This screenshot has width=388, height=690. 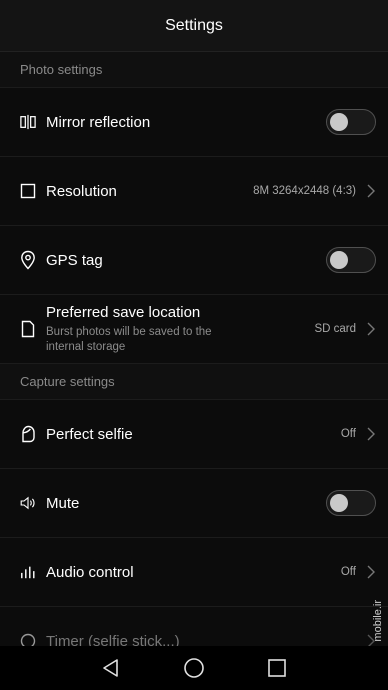 What do you see at coordinates (335, 329) in the screenshot?
I see `preferred-save-location-value: SD card` at bounding box center [335, 329].